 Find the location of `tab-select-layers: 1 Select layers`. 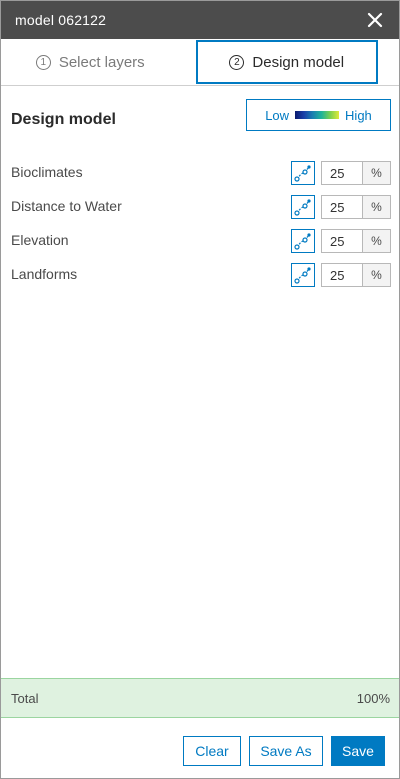

tab-select-layers: 1 Select layers is located at coordinates (90, 62).